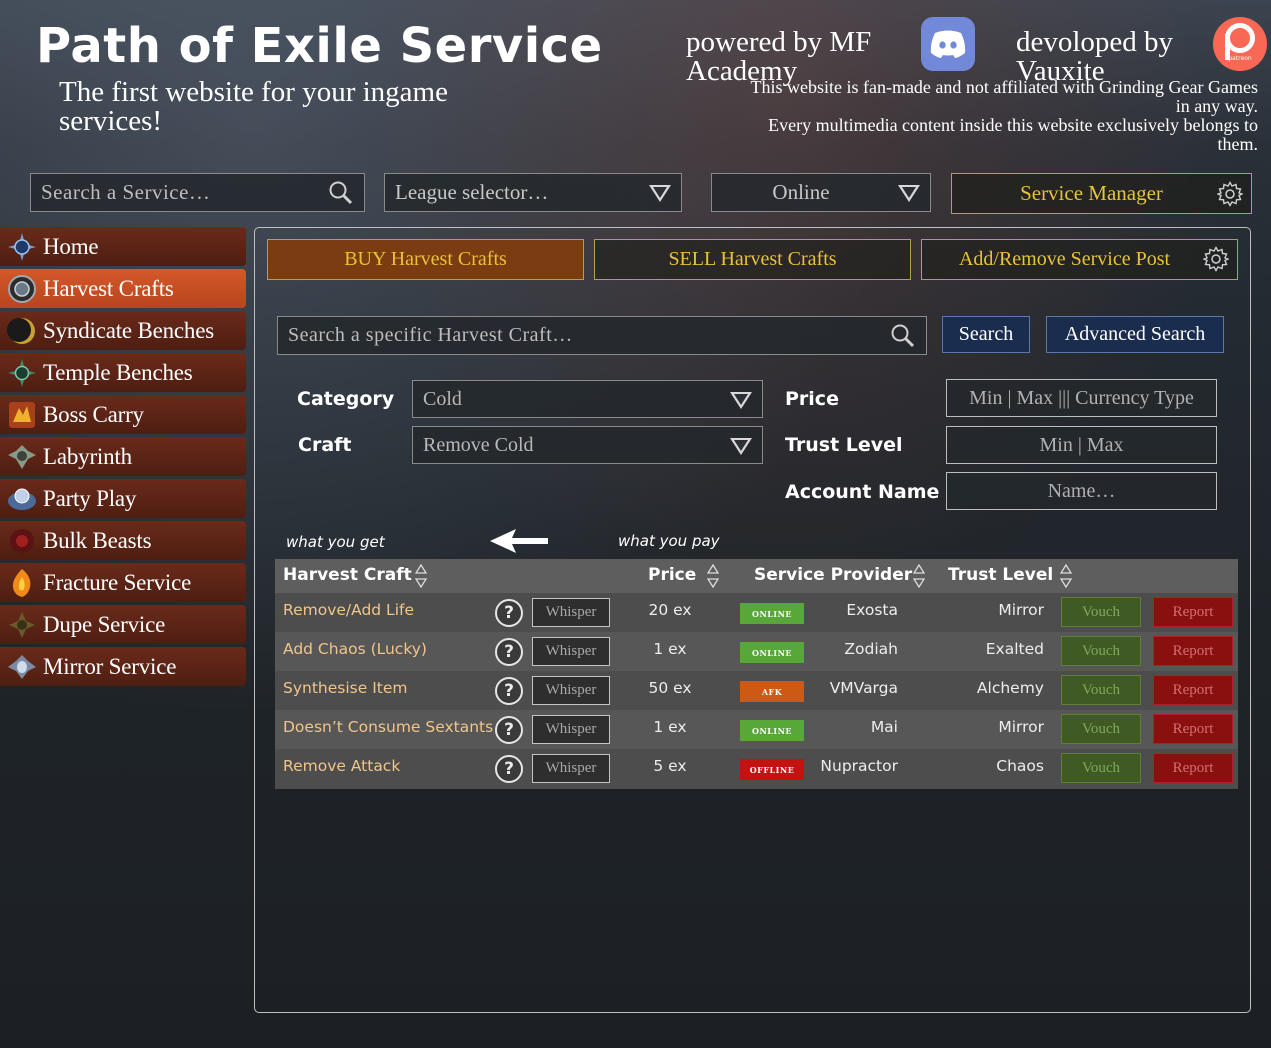 The image size is (1271, 1048). I want to click on sidebar-item-bulk-beasts: Bulk Beasts, so click(123, 540).